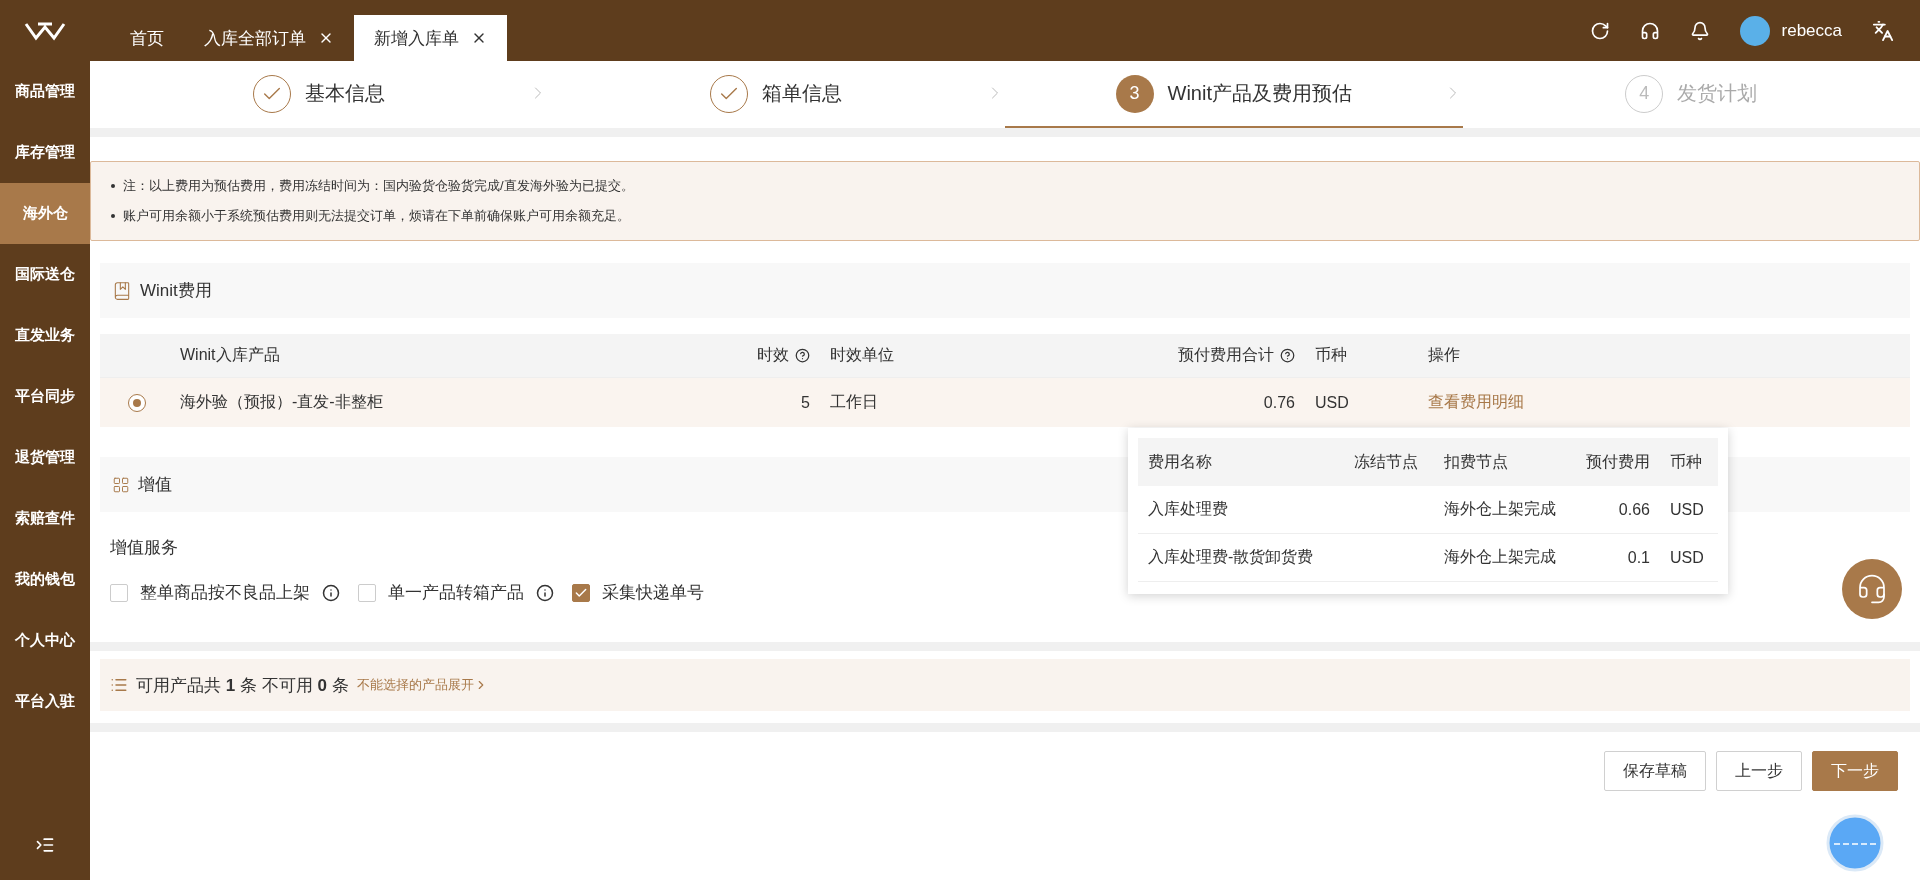  I want to click on sidebar-item: 直发业务, so click(45, 335).